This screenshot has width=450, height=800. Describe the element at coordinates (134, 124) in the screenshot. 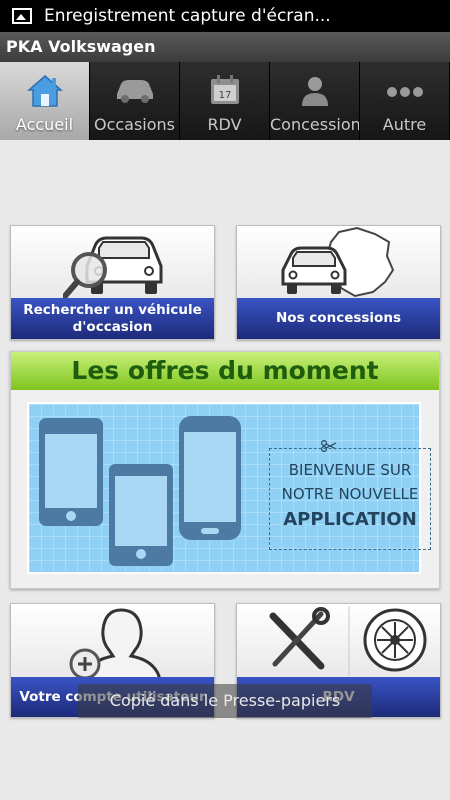

I see `tab-label: Occasions` at that location.